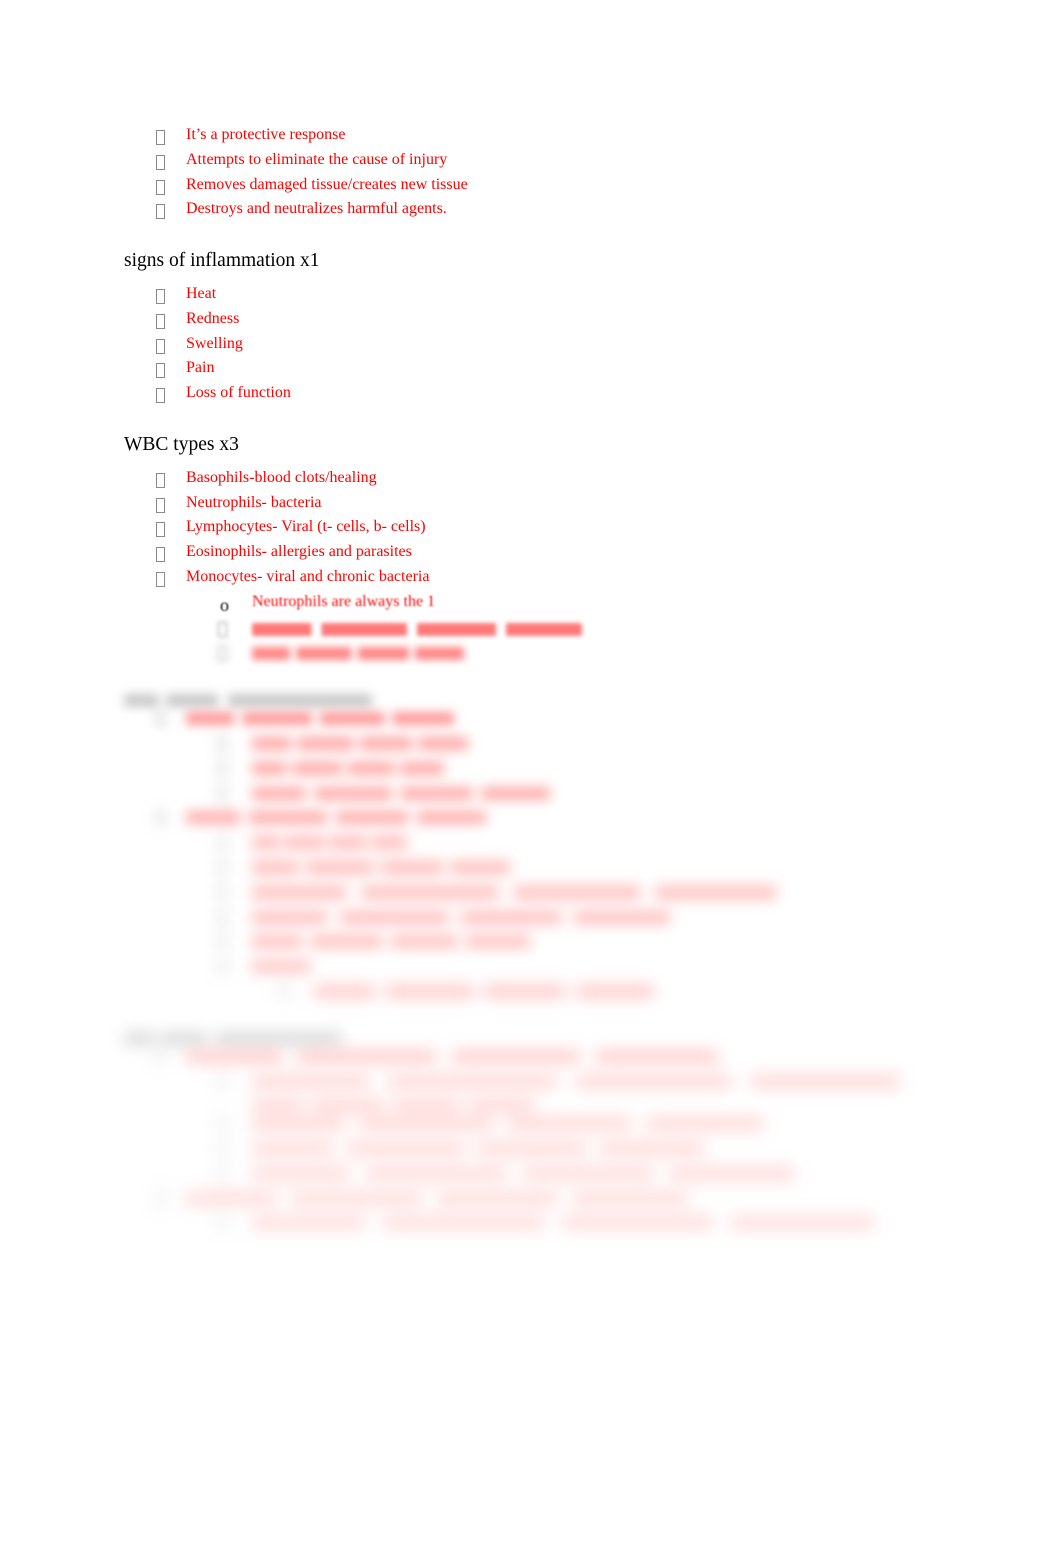 The image size is (1062, 1561). What do you see at coordinates (641, 605) in the screenshot?
I see `list-item: o Neutrophils are always the 1` at bounding box center [641, 605].